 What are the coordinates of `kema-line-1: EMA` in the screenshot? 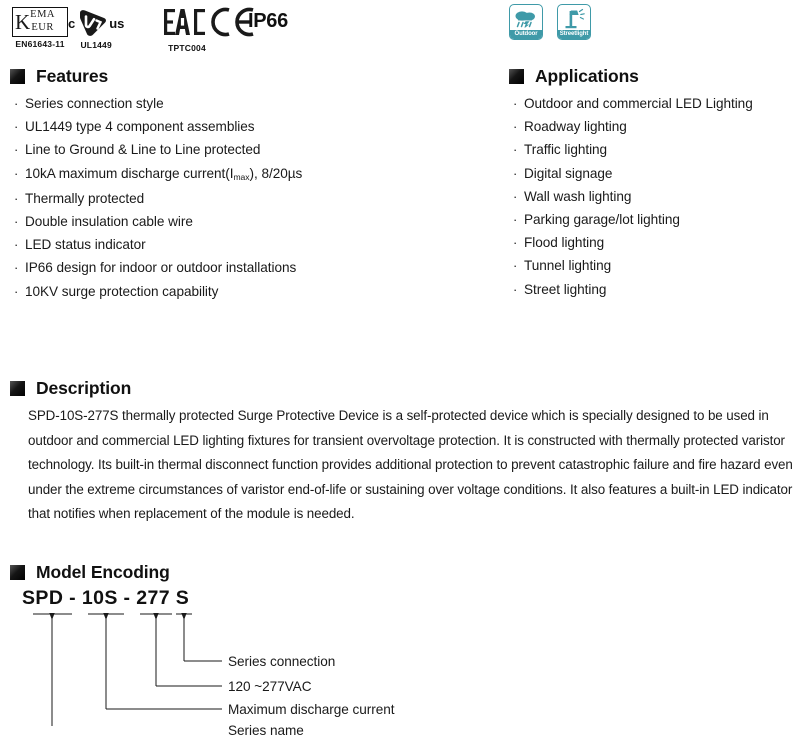 It's located at (43, 15).